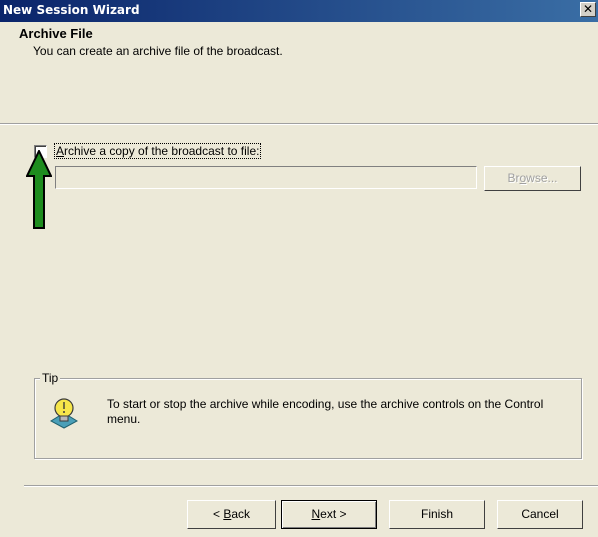 The width and height of the screenshot is (598, 537). Describe the element at coordinates (311, 486) in the screenshot. I see `footer-divider` at that location.